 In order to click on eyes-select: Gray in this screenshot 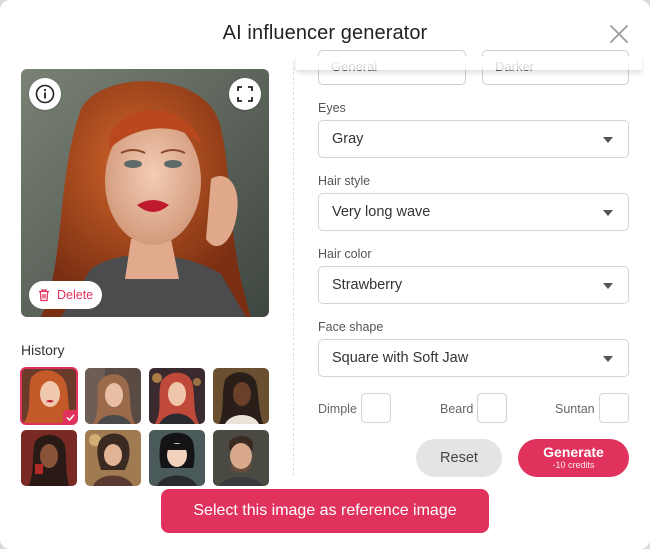, I will do `click(473, 139)`.